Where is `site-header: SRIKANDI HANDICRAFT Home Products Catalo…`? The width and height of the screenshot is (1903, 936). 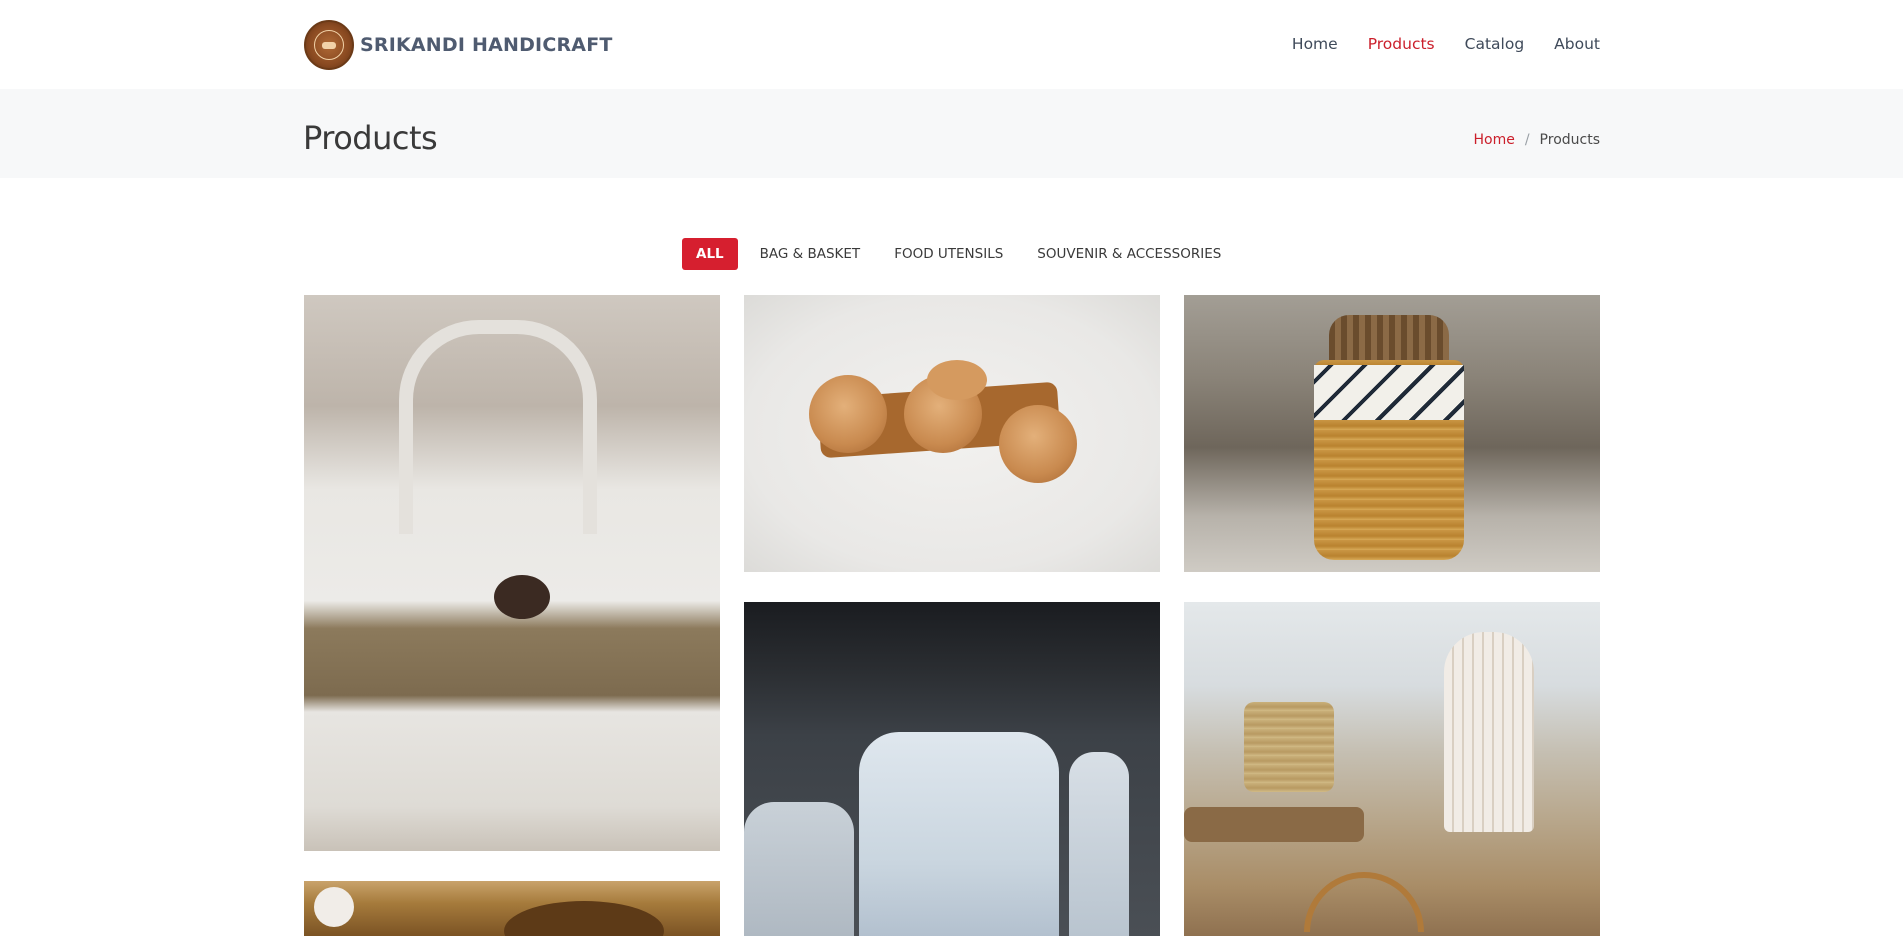
site-header: SRIKANDI HANDICRAFT Home Products Catalo… is located at coordinates (951, 44).